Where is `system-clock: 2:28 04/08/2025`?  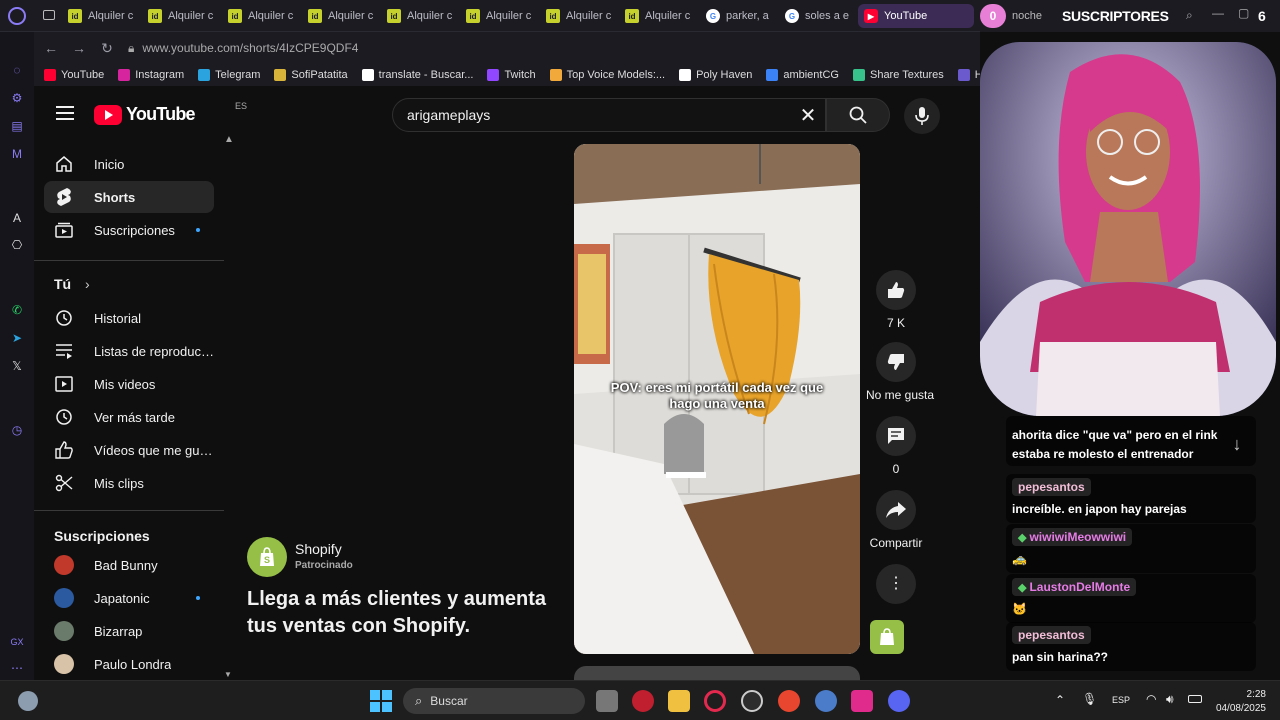
system-clock: 2:28 04/08/2025 is located at coordinates (1241, 702).